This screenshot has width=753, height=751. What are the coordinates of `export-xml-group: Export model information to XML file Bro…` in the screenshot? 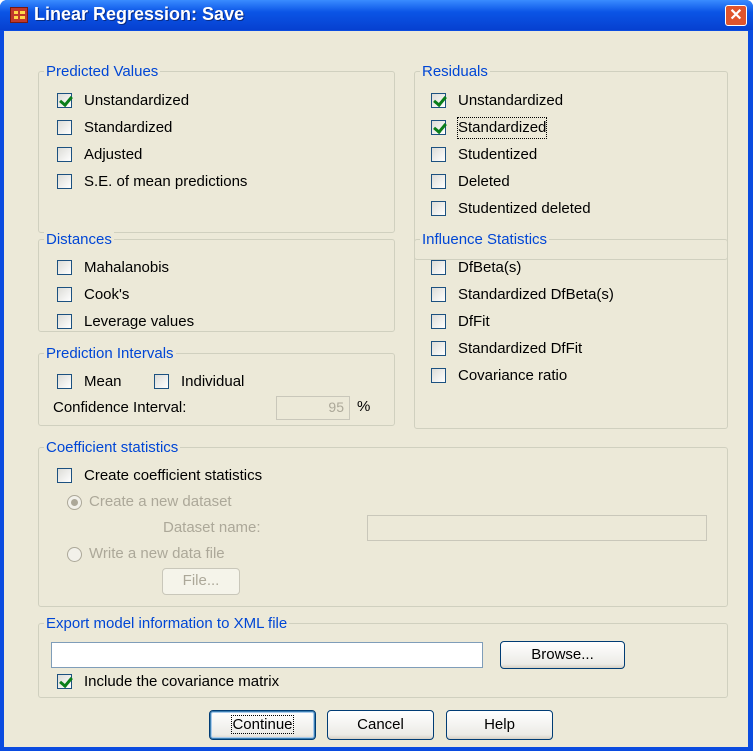 It's located at (383, 656).